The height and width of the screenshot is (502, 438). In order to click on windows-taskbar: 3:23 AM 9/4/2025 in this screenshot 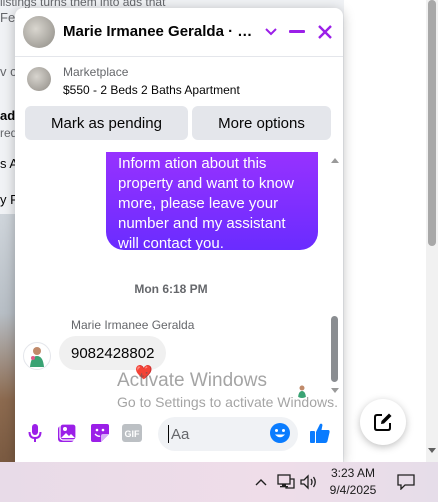, I will do `click(219, 482)`.